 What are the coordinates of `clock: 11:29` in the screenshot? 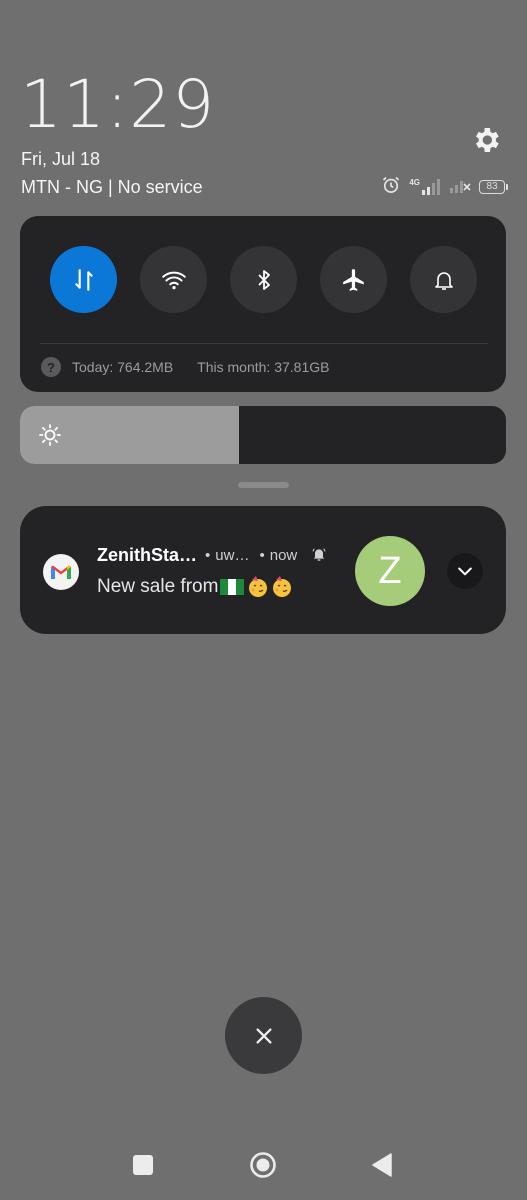 It's located at (118, 104).